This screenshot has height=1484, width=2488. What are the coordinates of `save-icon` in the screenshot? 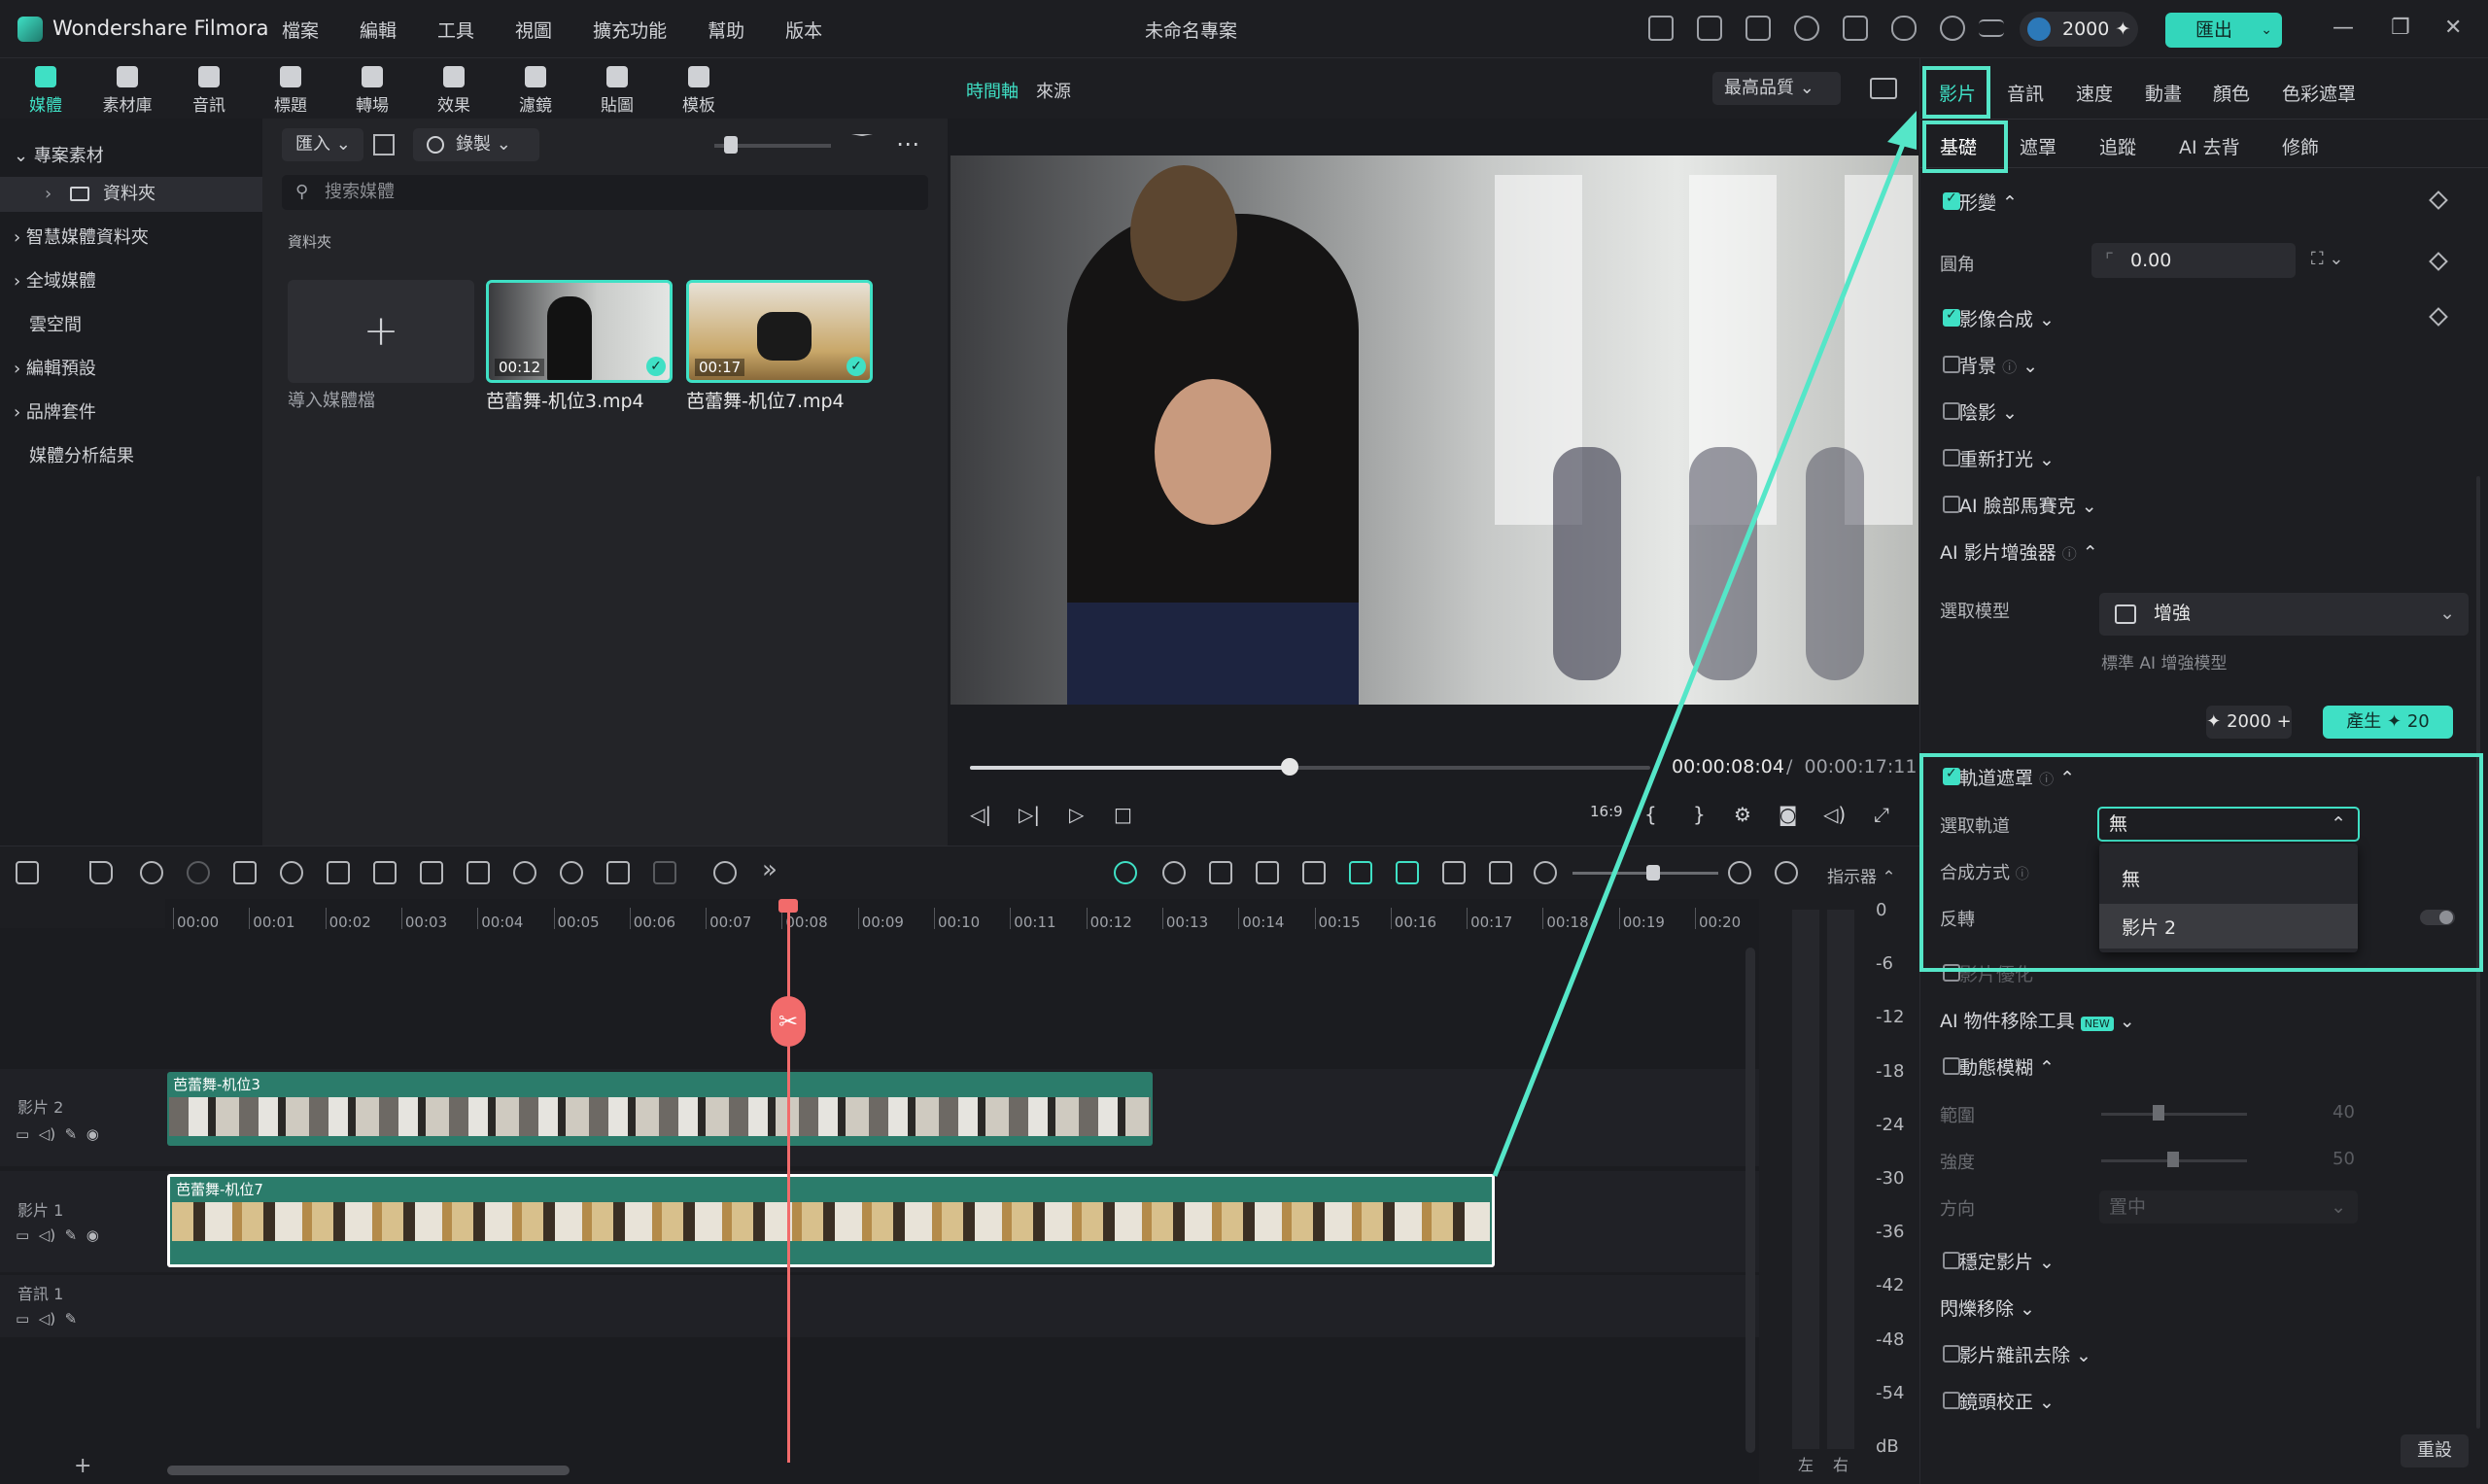 It's located at (1855, 28).